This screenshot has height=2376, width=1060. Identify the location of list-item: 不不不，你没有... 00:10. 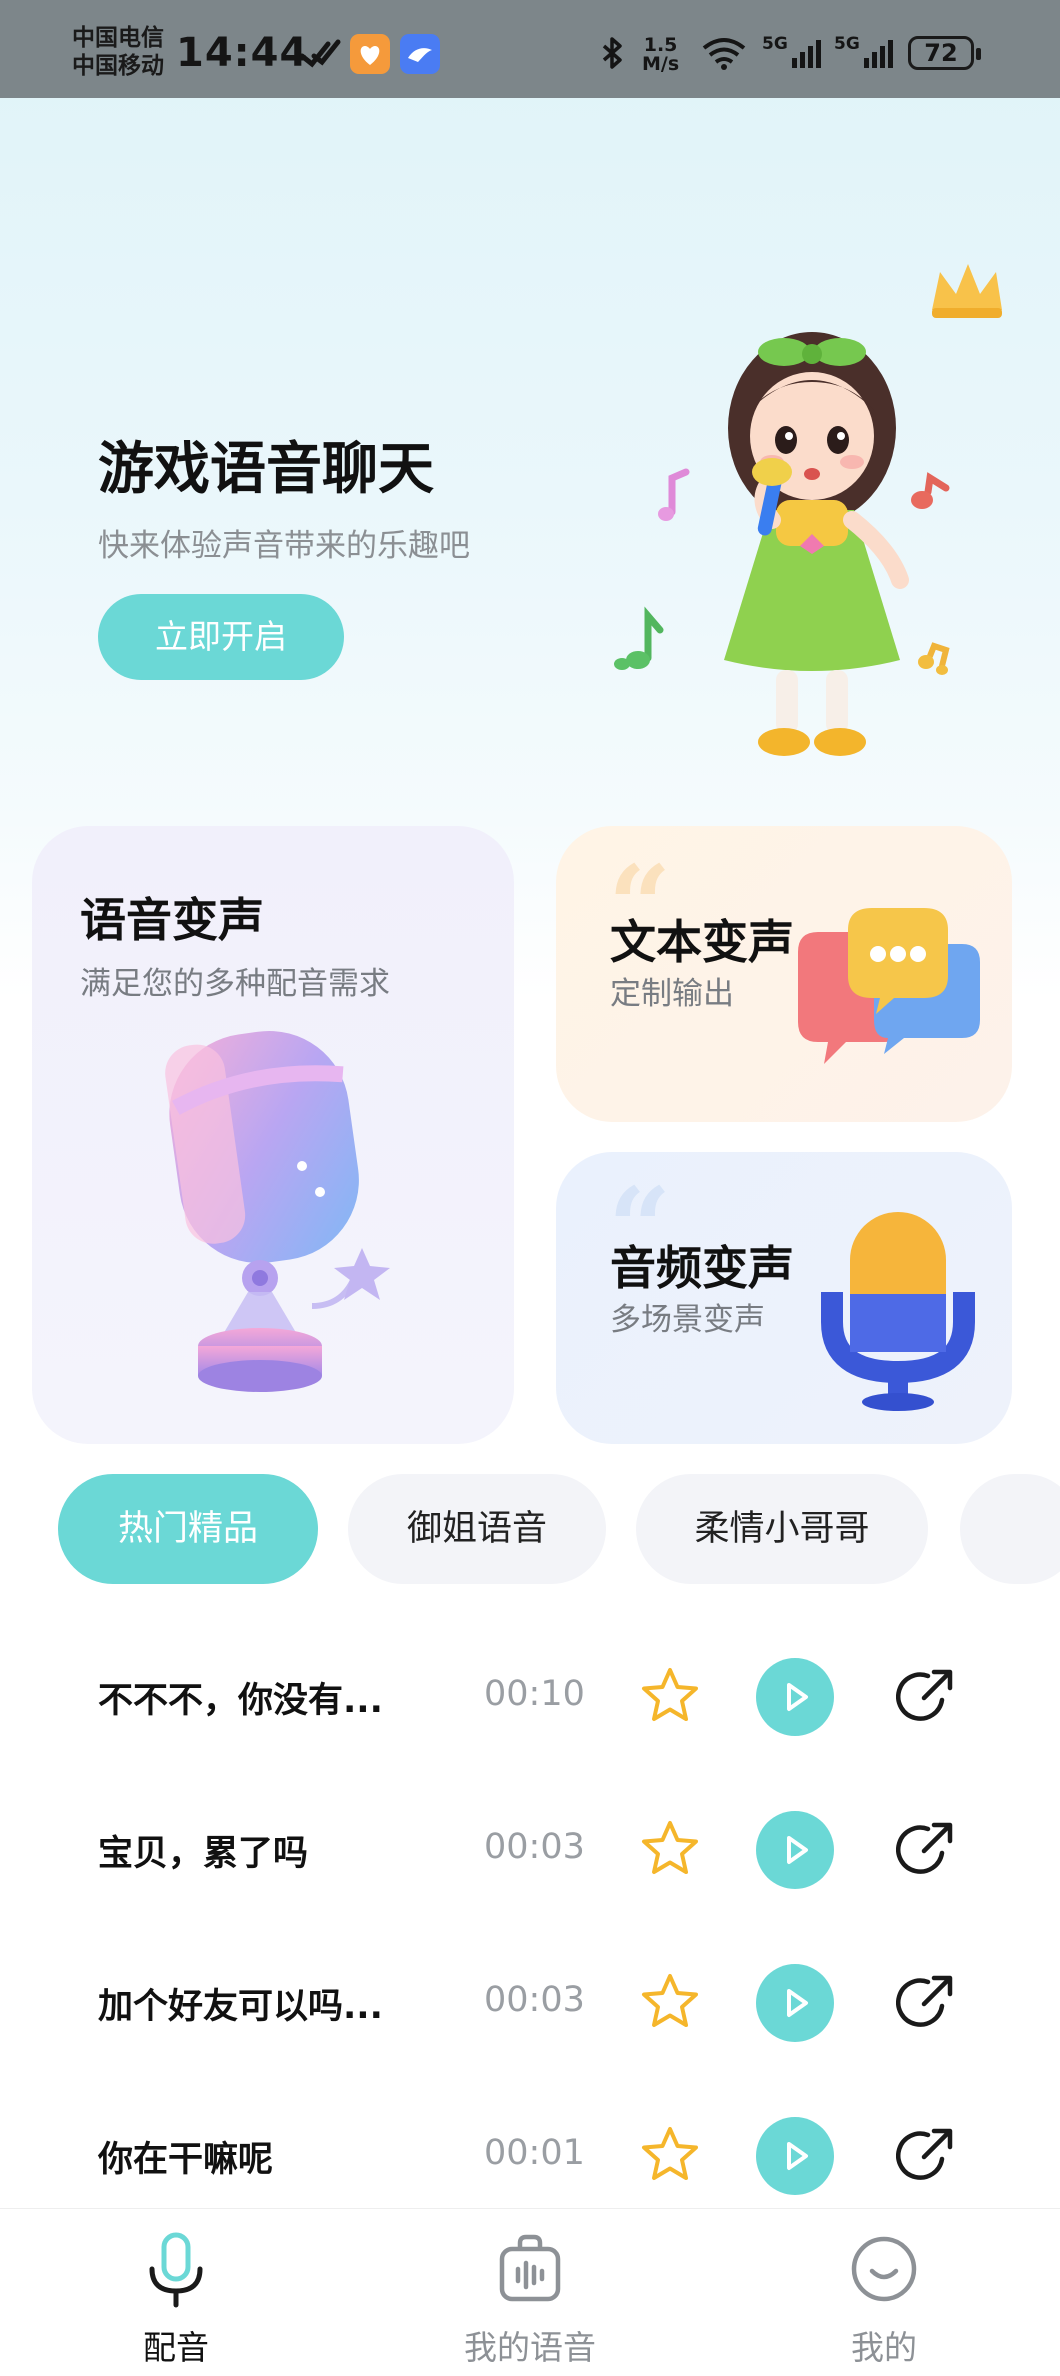
(530, 1697).